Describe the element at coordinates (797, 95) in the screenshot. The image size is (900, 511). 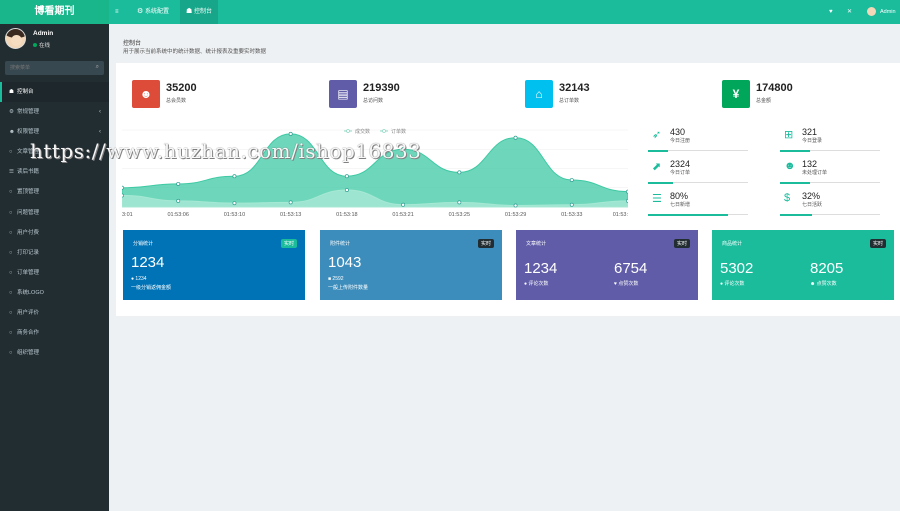
I see `stat-amount: ¥ 174800 总金额` at that location.